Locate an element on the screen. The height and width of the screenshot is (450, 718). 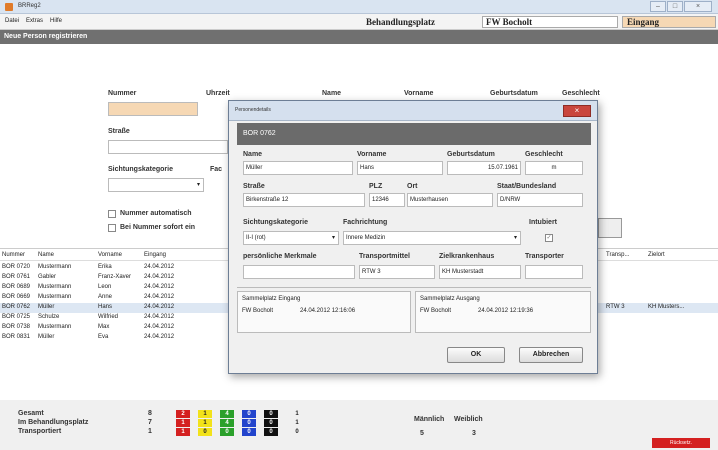
menu-hilfe: Hilfe is located at coordinates (56, 21).